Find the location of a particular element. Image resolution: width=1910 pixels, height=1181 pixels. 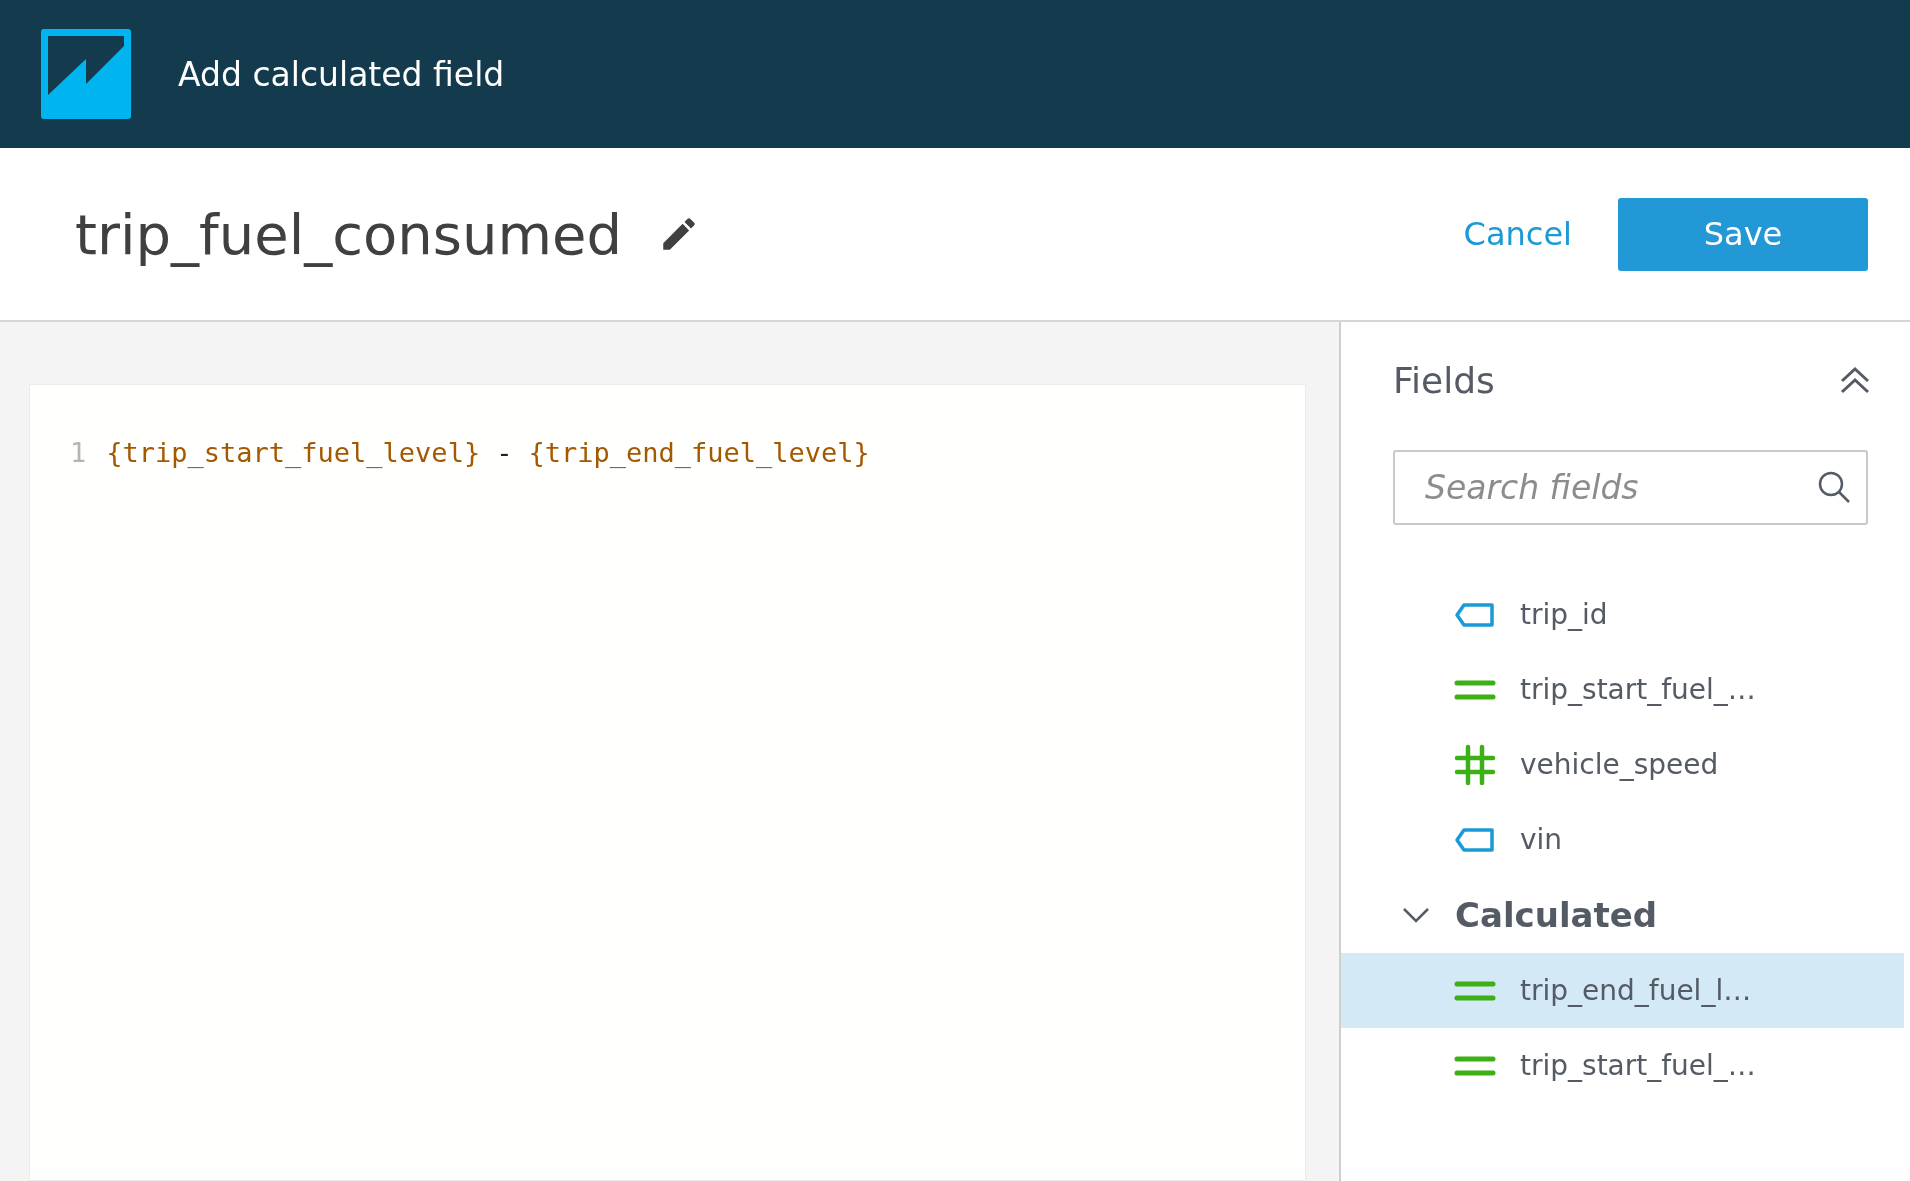

chevron-icon is located at coordinates (1416, 915).